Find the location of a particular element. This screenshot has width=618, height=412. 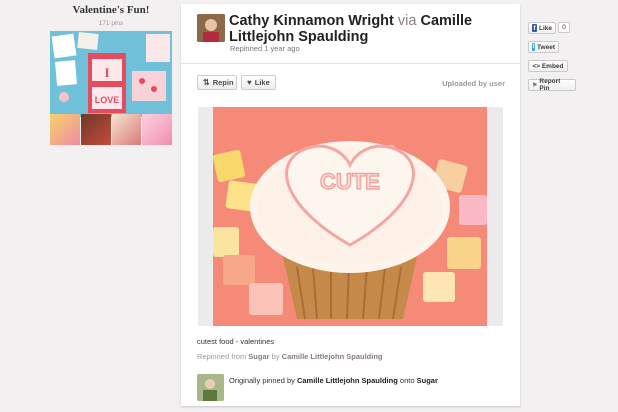

facebook-like-label: Like is located at coordinates (545, 28).